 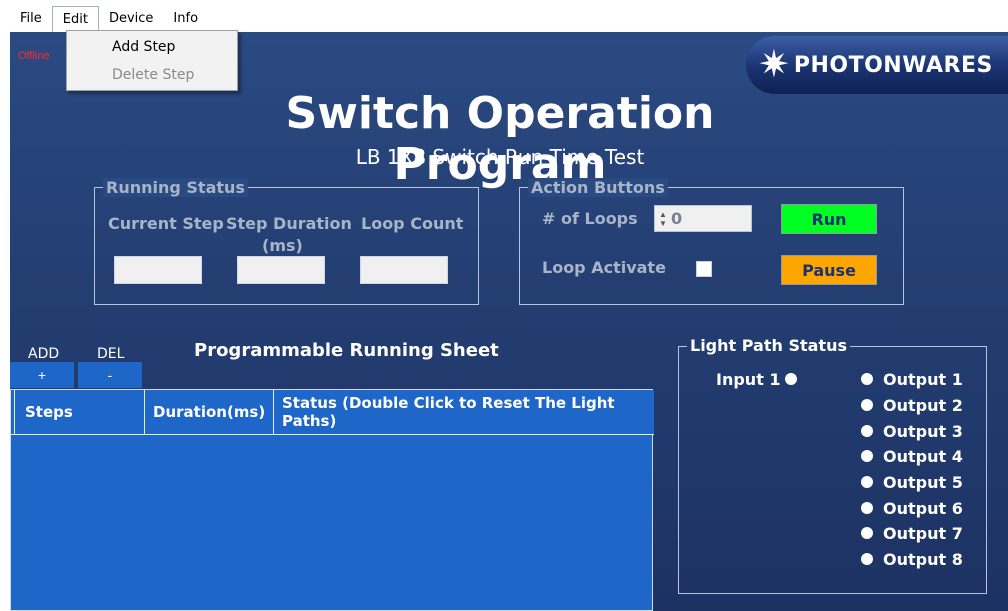 I want to click on pause-button: Pause, so click(x=829, y=270).